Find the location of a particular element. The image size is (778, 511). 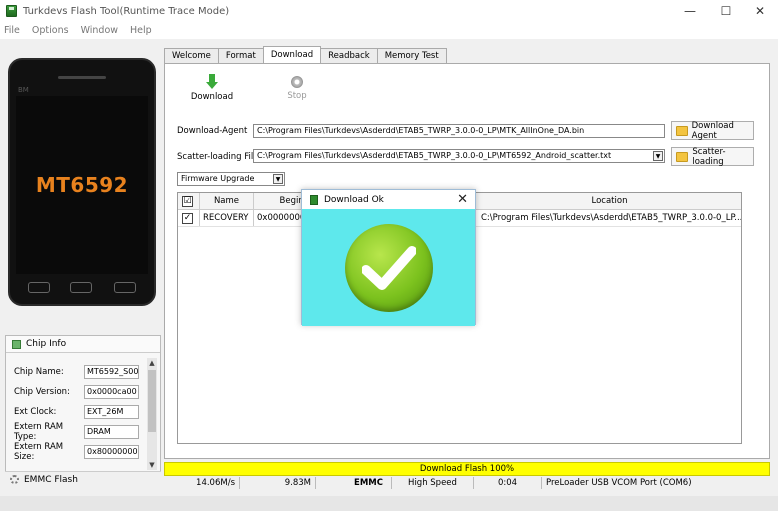

phone-home-key-icon is located at coordinates (81, 287).